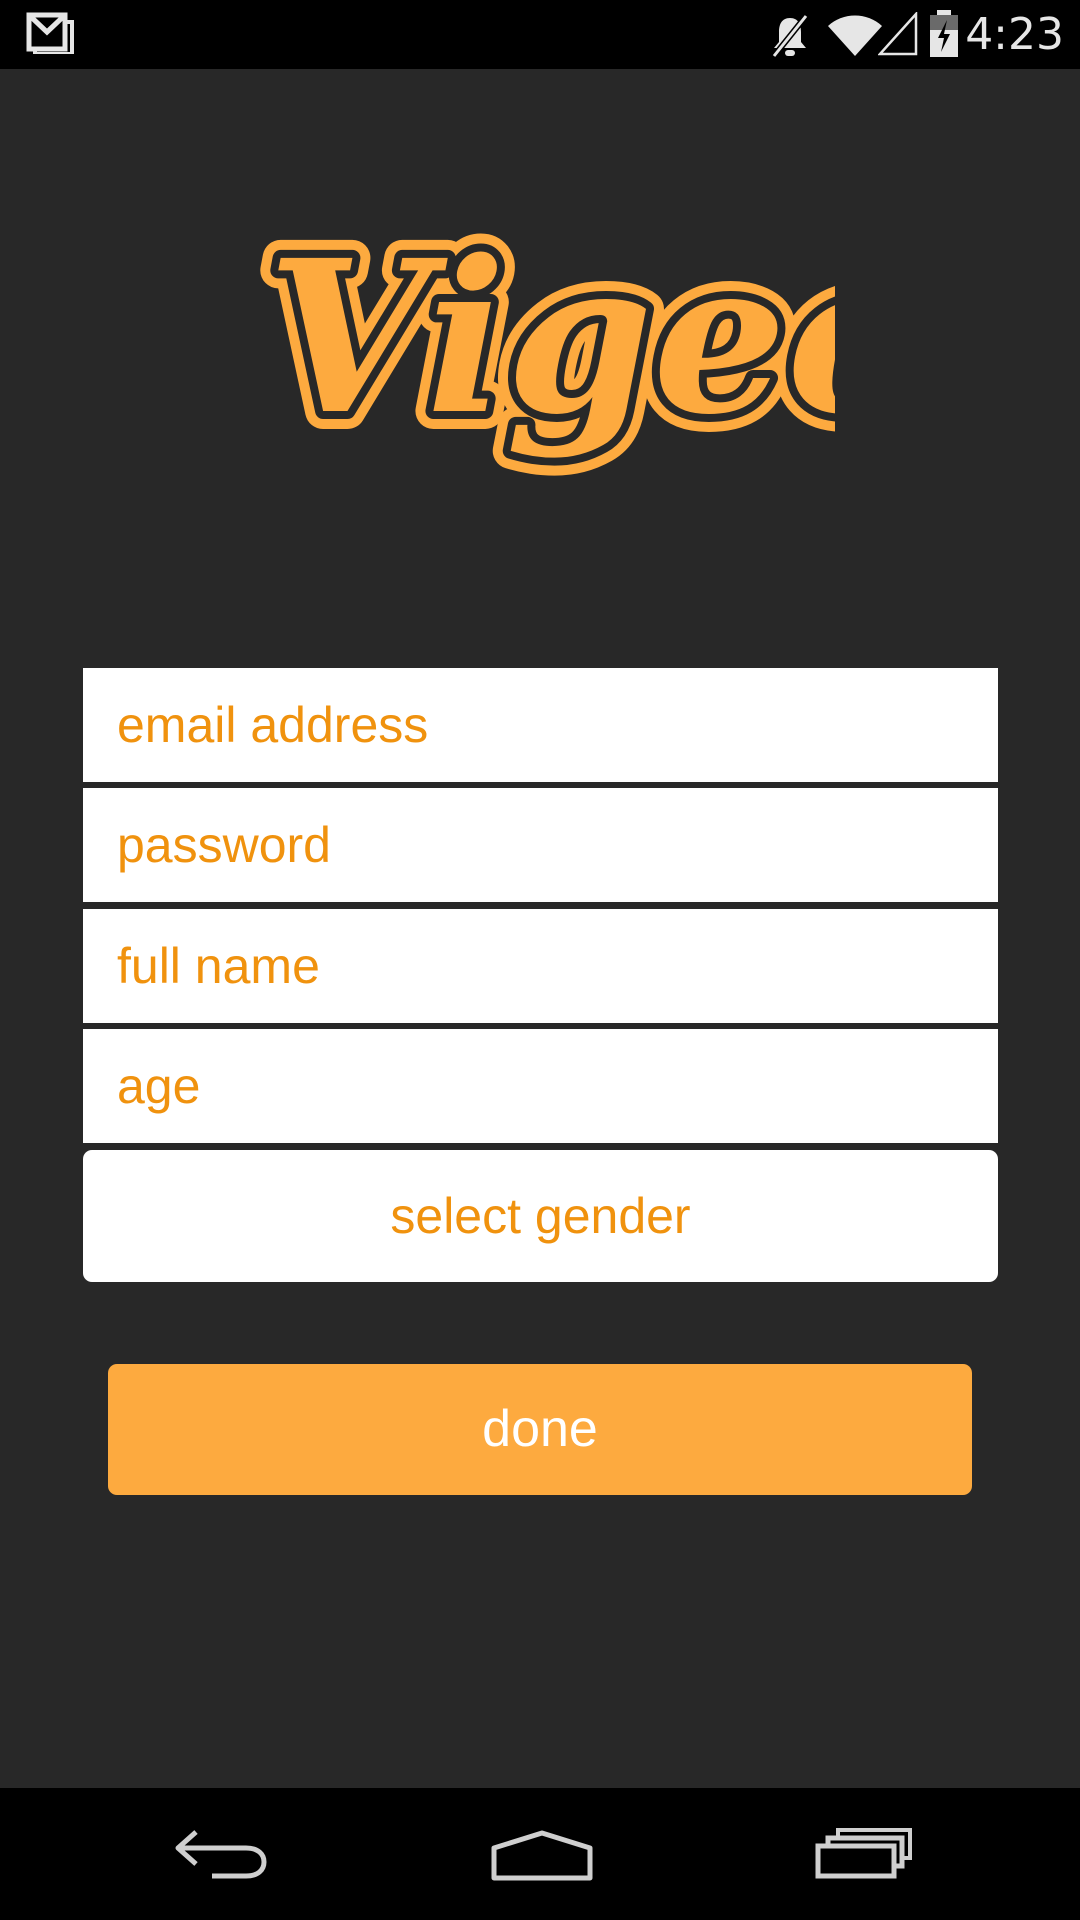 The image size is (1080, 1920). I want to click on age-field-container, so click(540, 1086).